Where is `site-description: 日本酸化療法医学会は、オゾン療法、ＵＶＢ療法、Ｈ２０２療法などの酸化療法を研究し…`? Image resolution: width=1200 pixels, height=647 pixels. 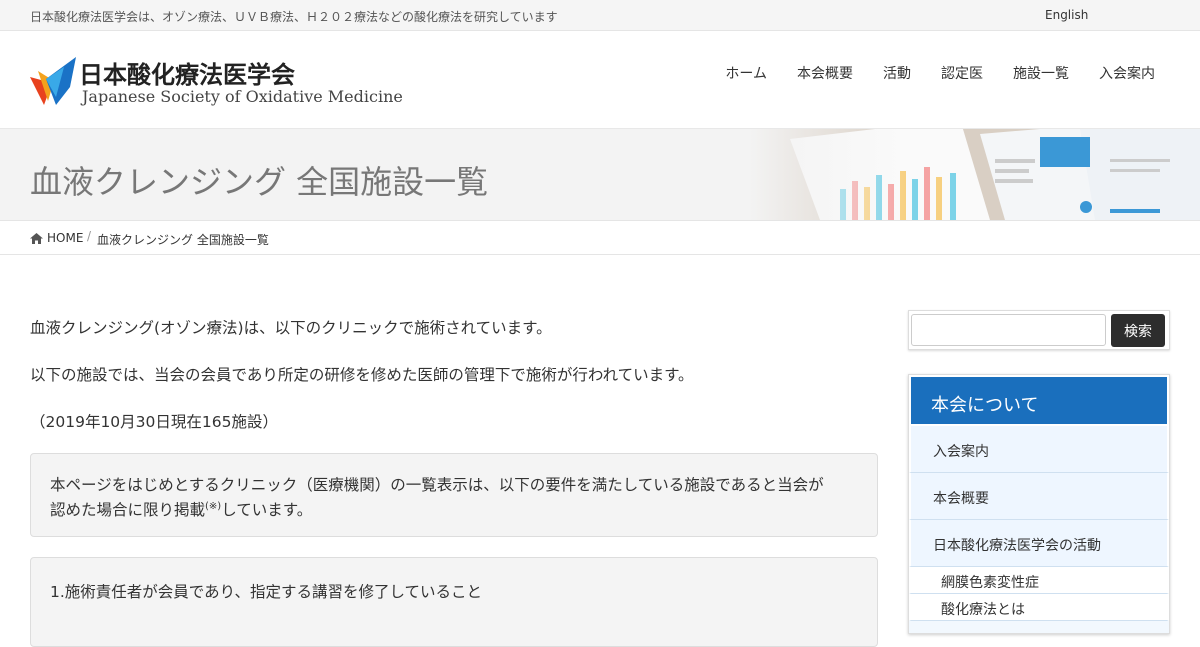
site-description: 日本酸化療法医学会は、オゾン療法、ＵＶＢ療法、Ｈ２０２療法などの酸化療法を研究し… is located at coordinates (294, 17).